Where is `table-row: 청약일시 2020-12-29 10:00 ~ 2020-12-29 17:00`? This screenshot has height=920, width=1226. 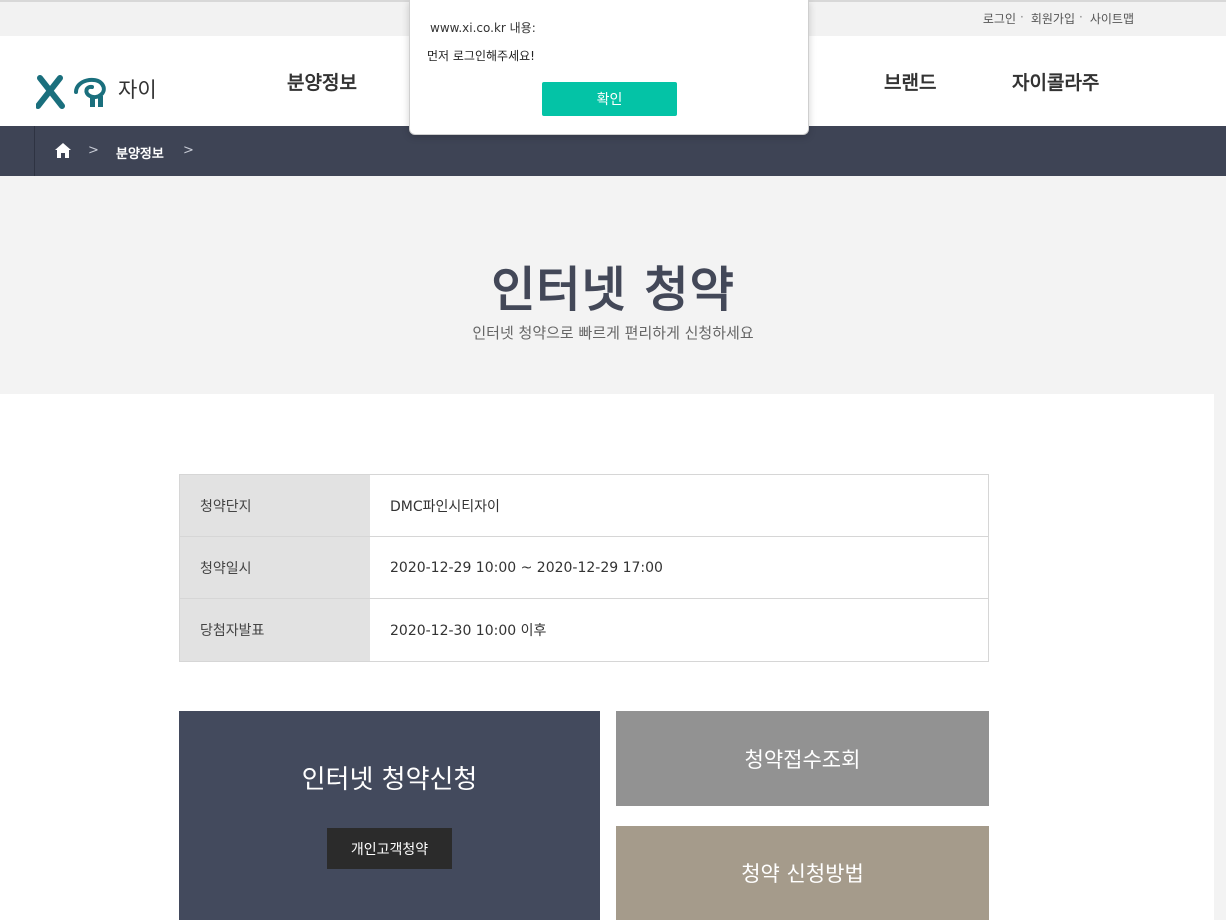 table-row: 청약일시 2020-12-29 10:00 ~ 2020-12-29 17:00 is located at coordinates (584, 568).